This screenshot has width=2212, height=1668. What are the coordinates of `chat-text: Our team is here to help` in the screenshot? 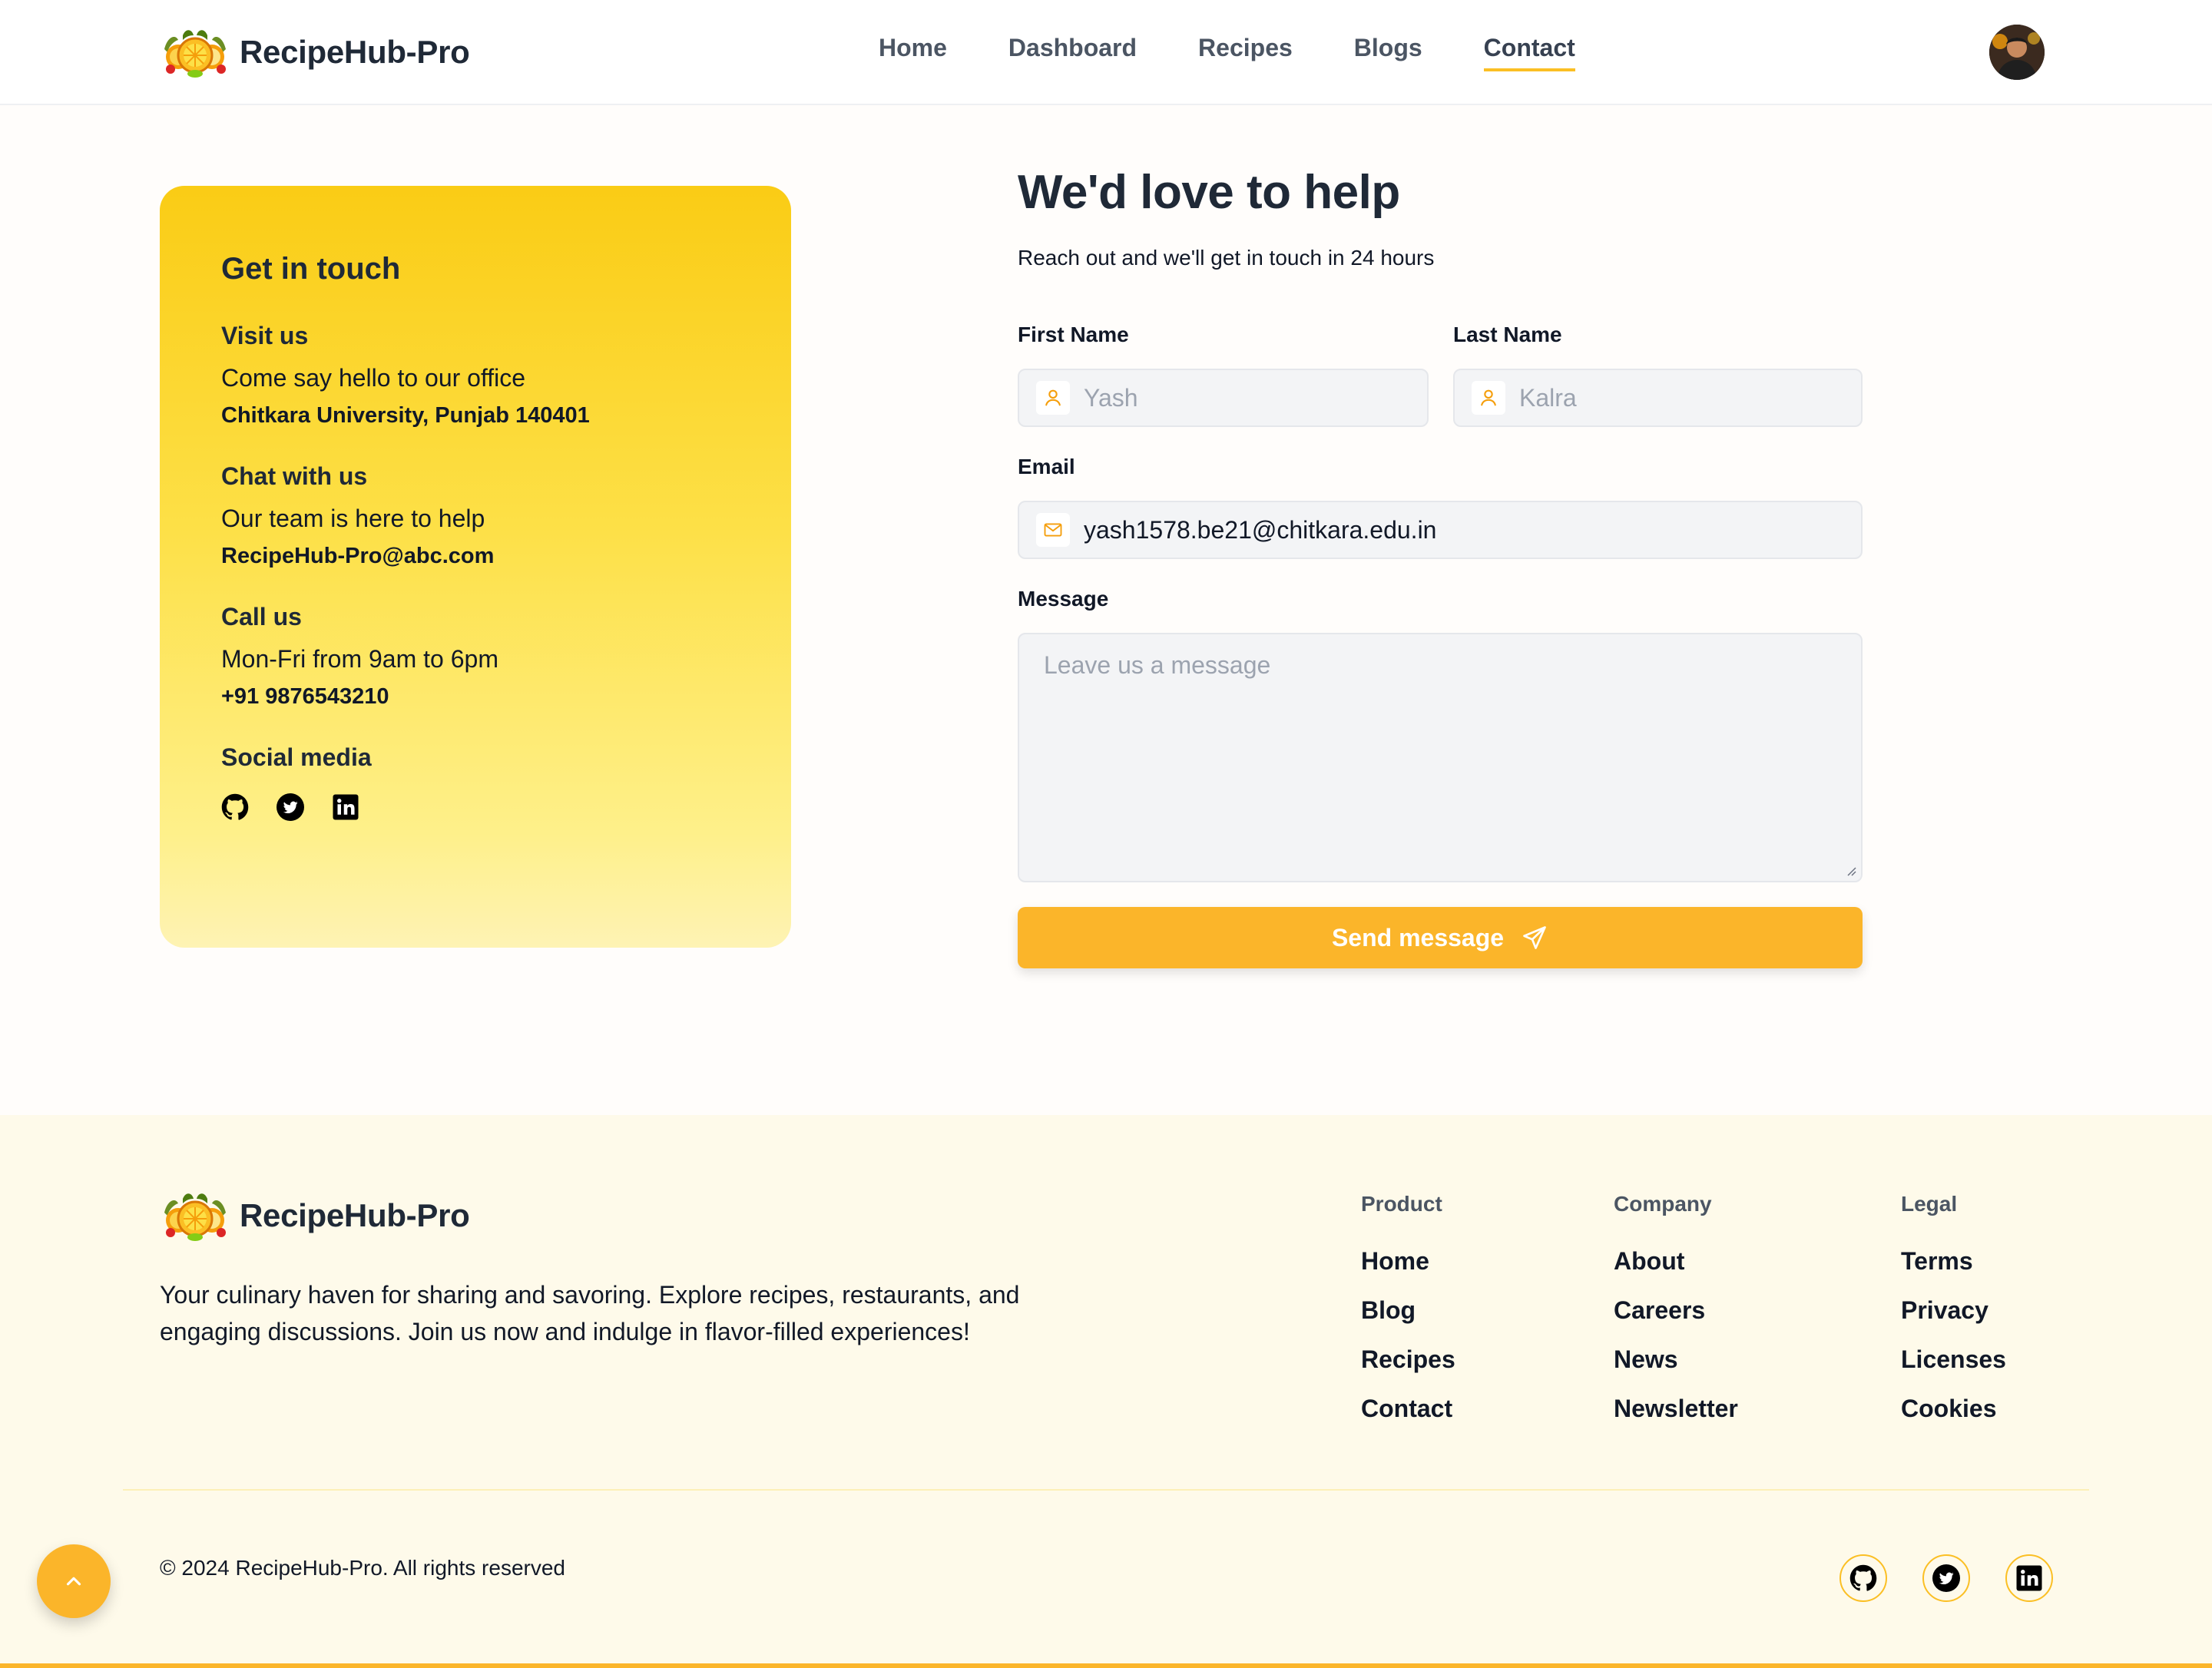 It's located at (353, 518).